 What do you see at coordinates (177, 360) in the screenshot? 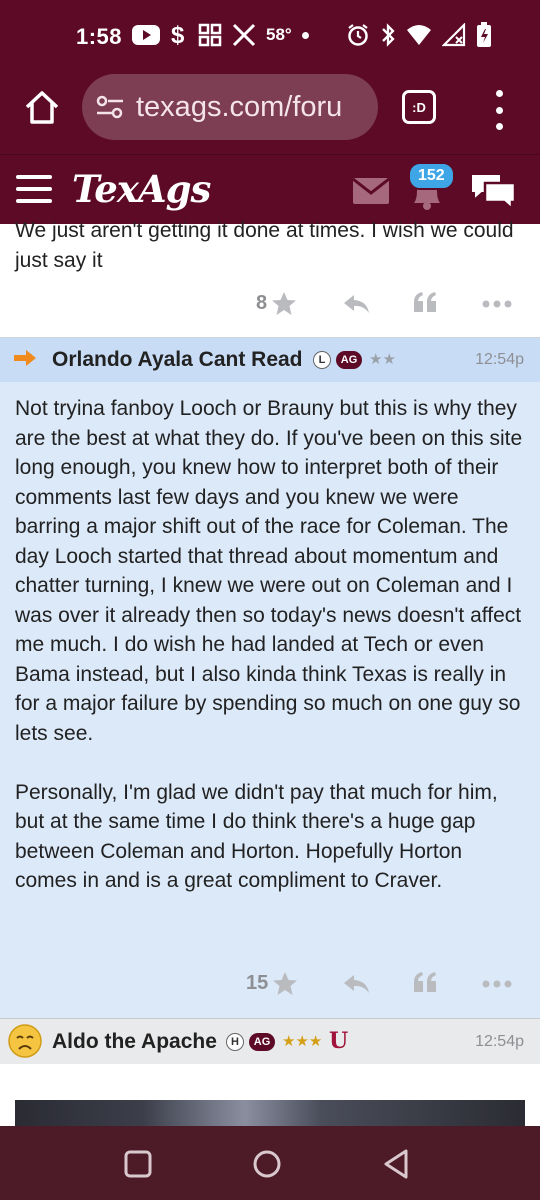
I see `username: Orlando Ayala Cant Read` at bounding box center [177, 360].